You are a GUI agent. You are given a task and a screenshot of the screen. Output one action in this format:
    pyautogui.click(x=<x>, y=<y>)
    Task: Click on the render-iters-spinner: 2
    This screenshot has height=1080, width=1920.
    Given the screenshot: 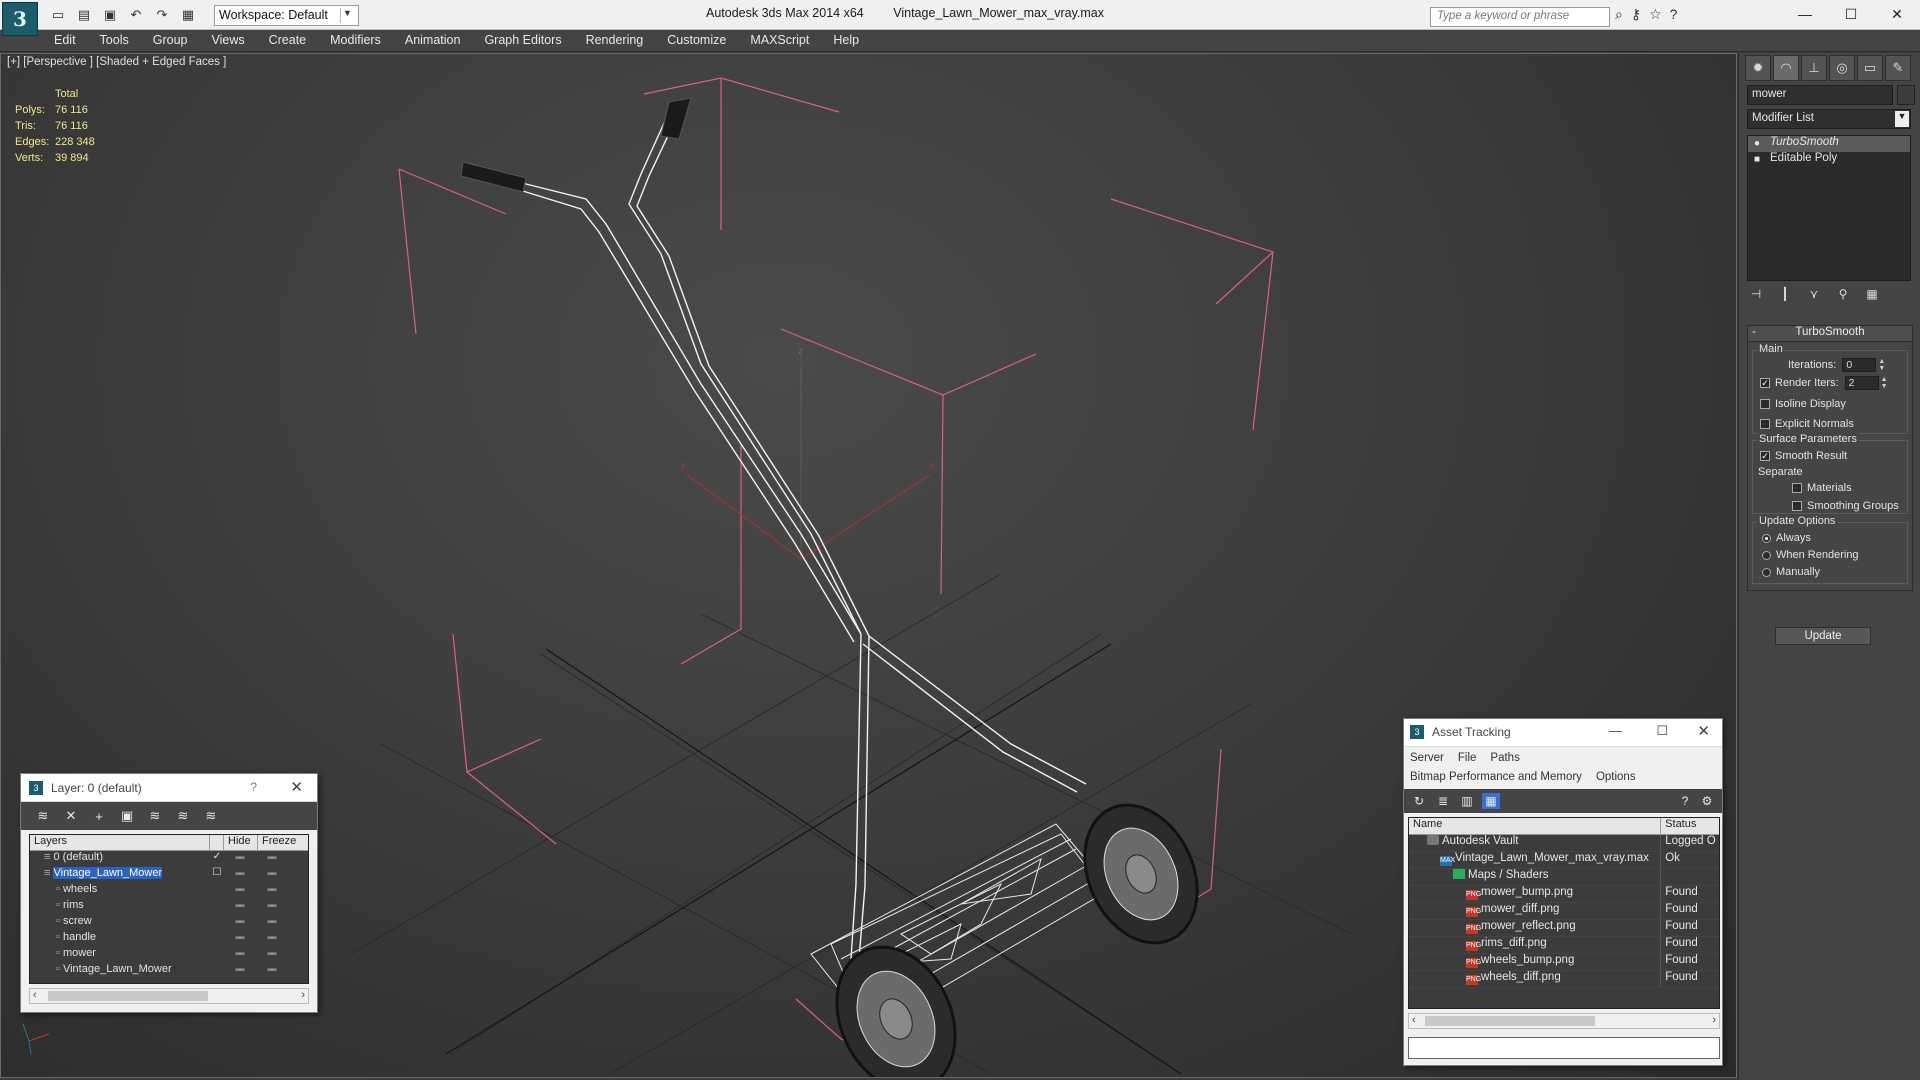 What is the action you would take?
    pyautogui.click(x=1861, y=383)
    